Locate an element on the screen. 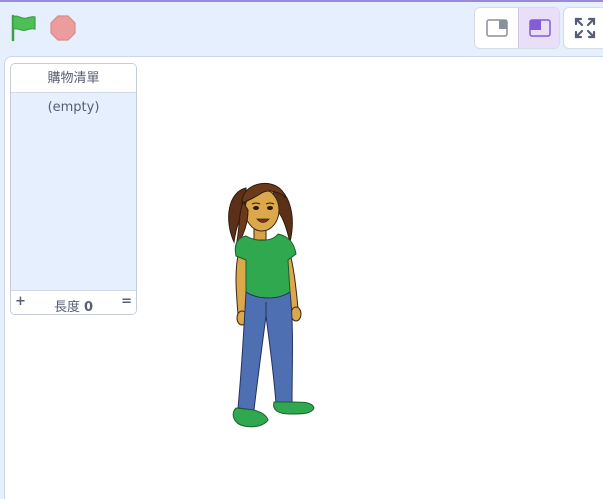 This screenshot has height=499, width=603. green-flag-icon is located at coordinates (23, 28).